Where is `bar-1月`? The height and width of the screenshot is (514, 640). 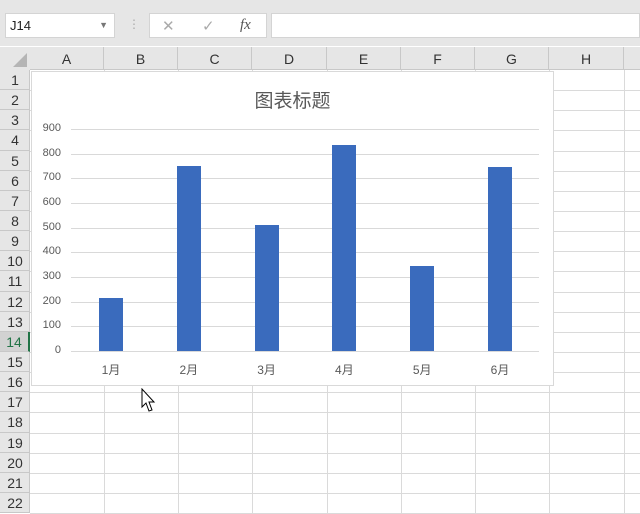 bar-1月 is located at coordinates (111, 324).